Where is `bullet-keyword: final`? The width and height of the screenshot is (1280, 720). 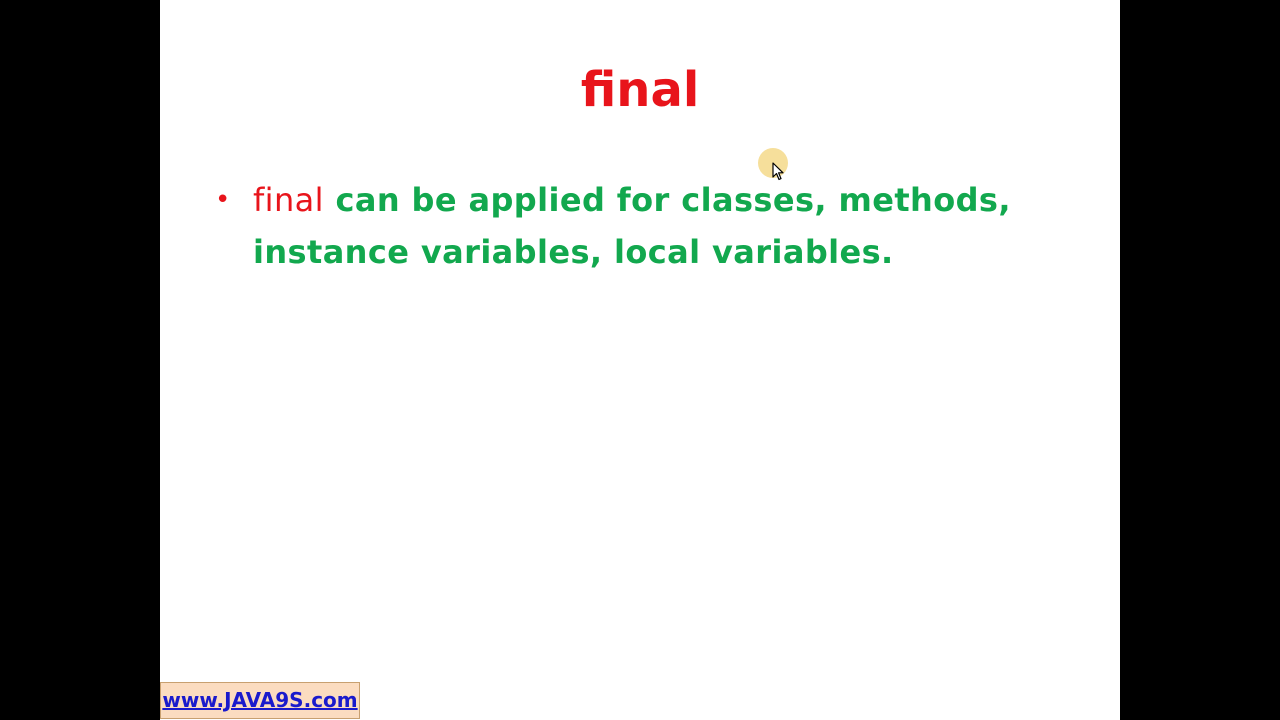
bullet-keyword: final is located at coordinates (288, 200).